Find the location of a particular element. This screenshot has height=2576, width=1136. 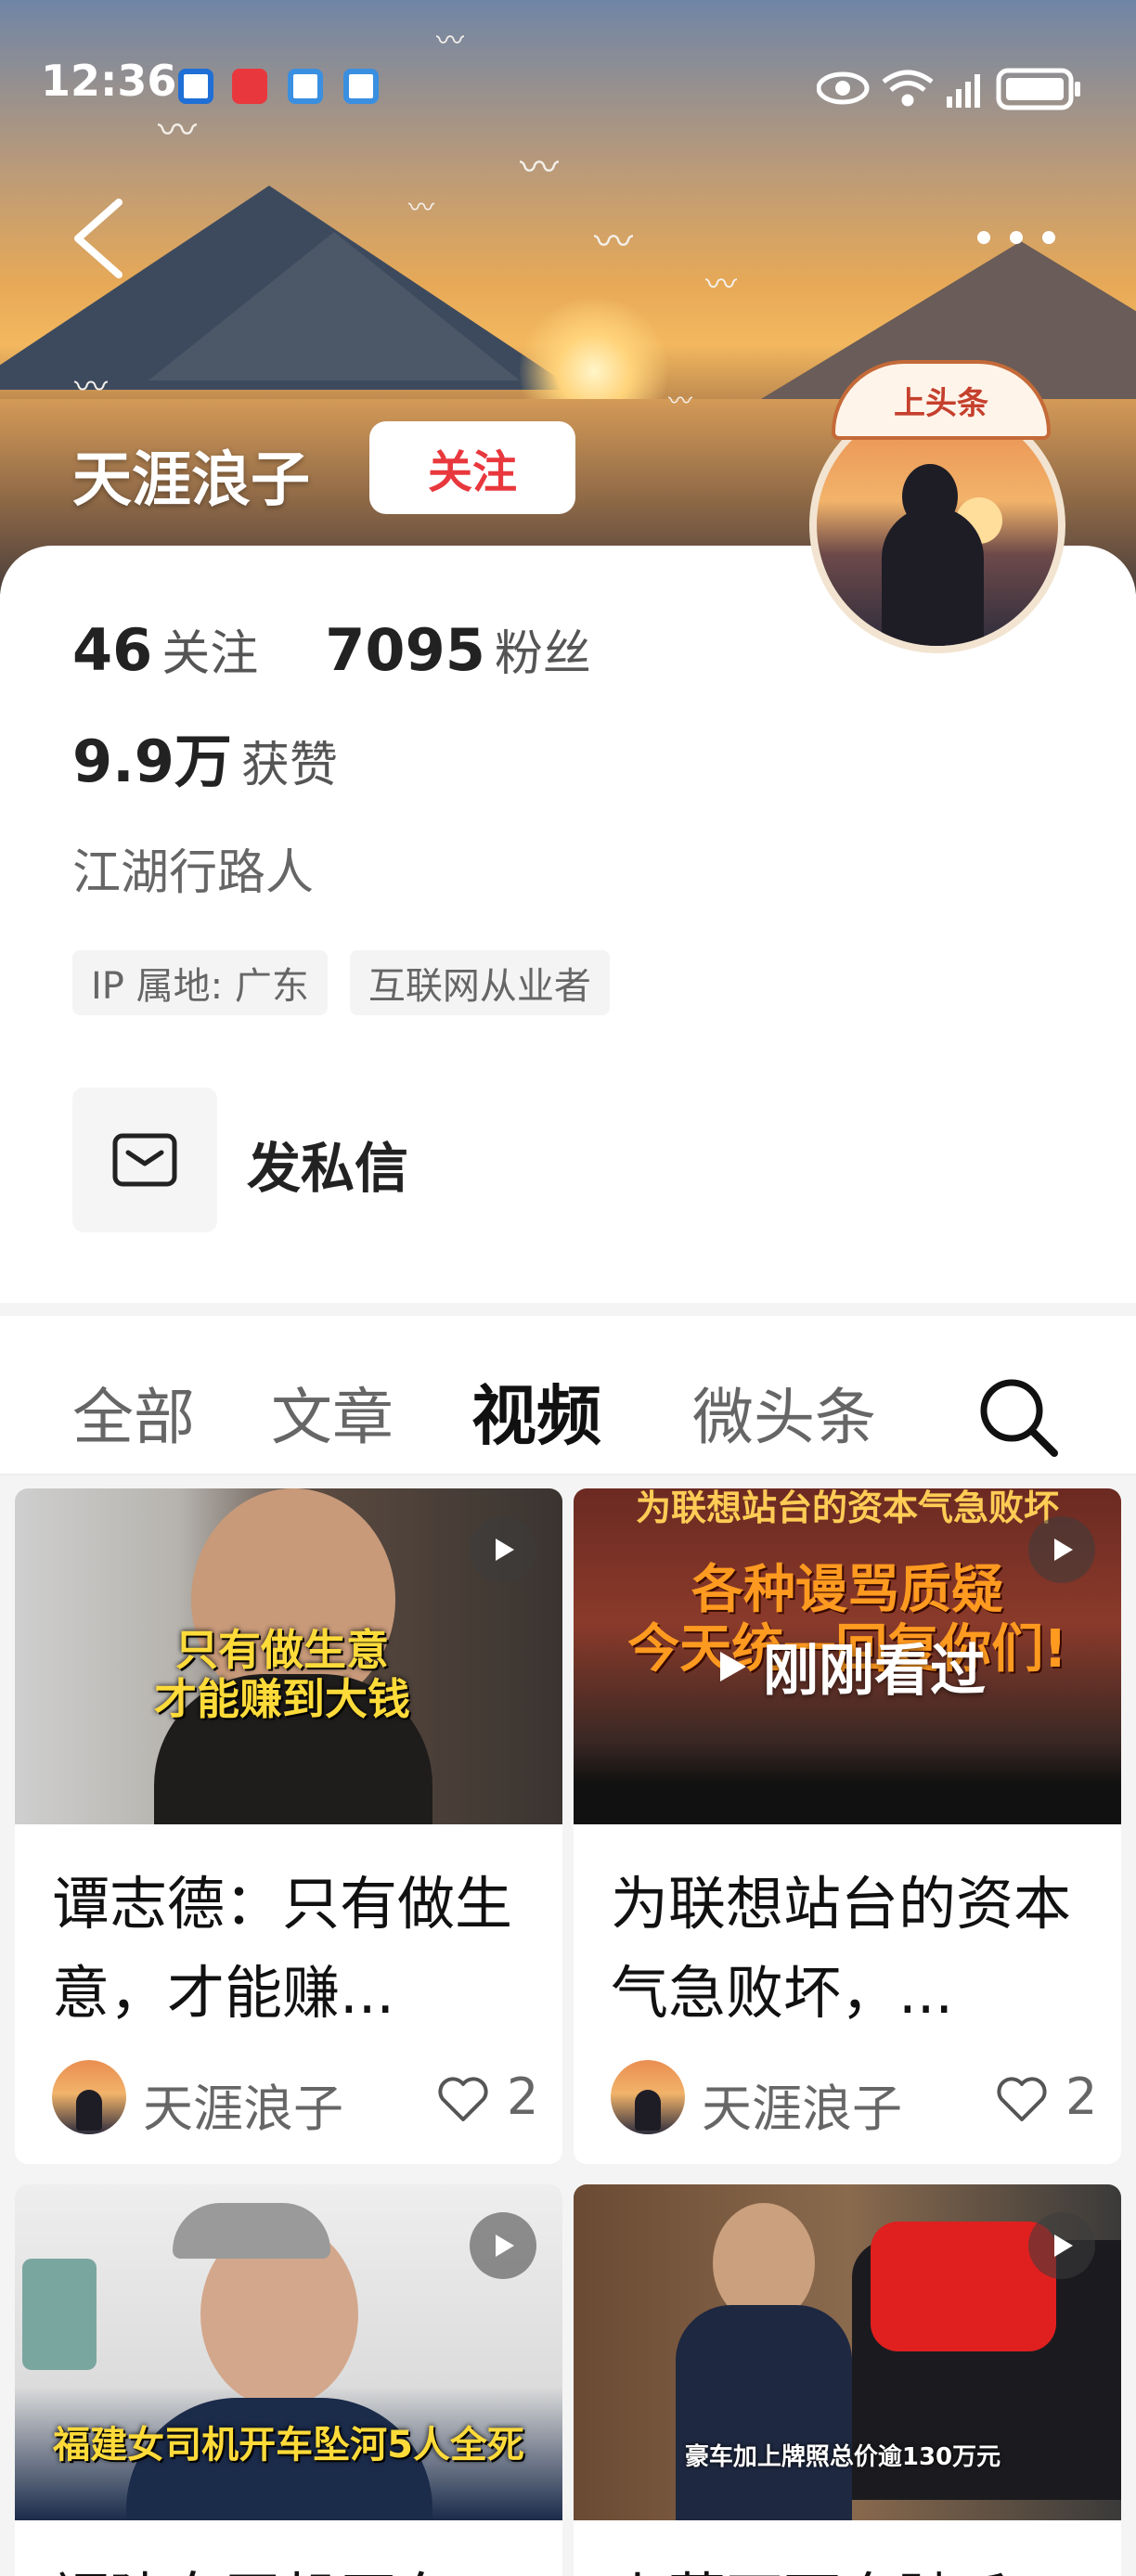

tab-all: 全部 is located at coordinates (133, 1413).